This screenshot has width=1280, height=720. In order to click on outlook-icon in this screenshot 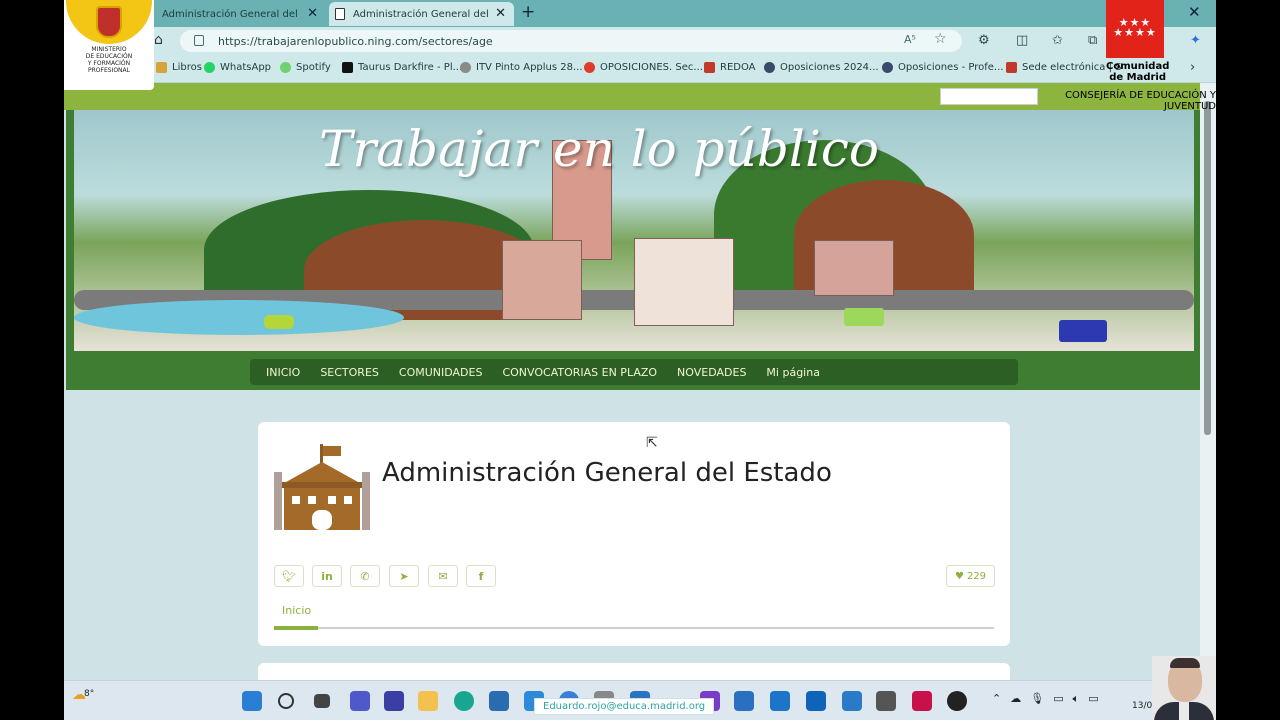, I will do `click(816, 701)`.